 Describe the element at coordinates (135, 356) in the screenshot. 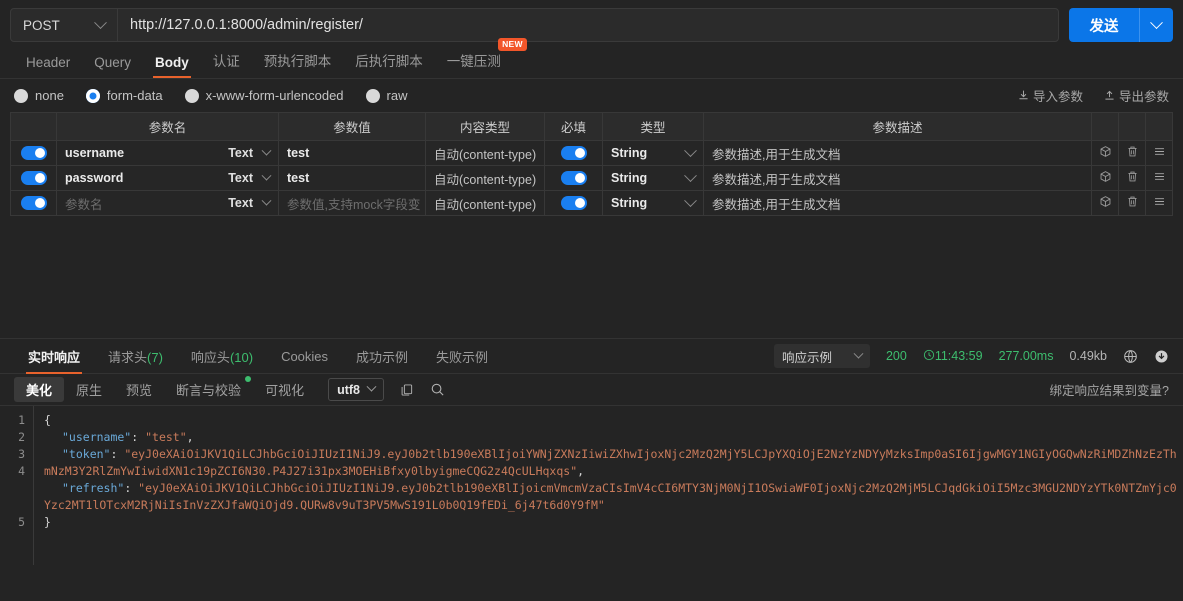

I see `resp-tab-request-headers: 请求头(7)` at that location.